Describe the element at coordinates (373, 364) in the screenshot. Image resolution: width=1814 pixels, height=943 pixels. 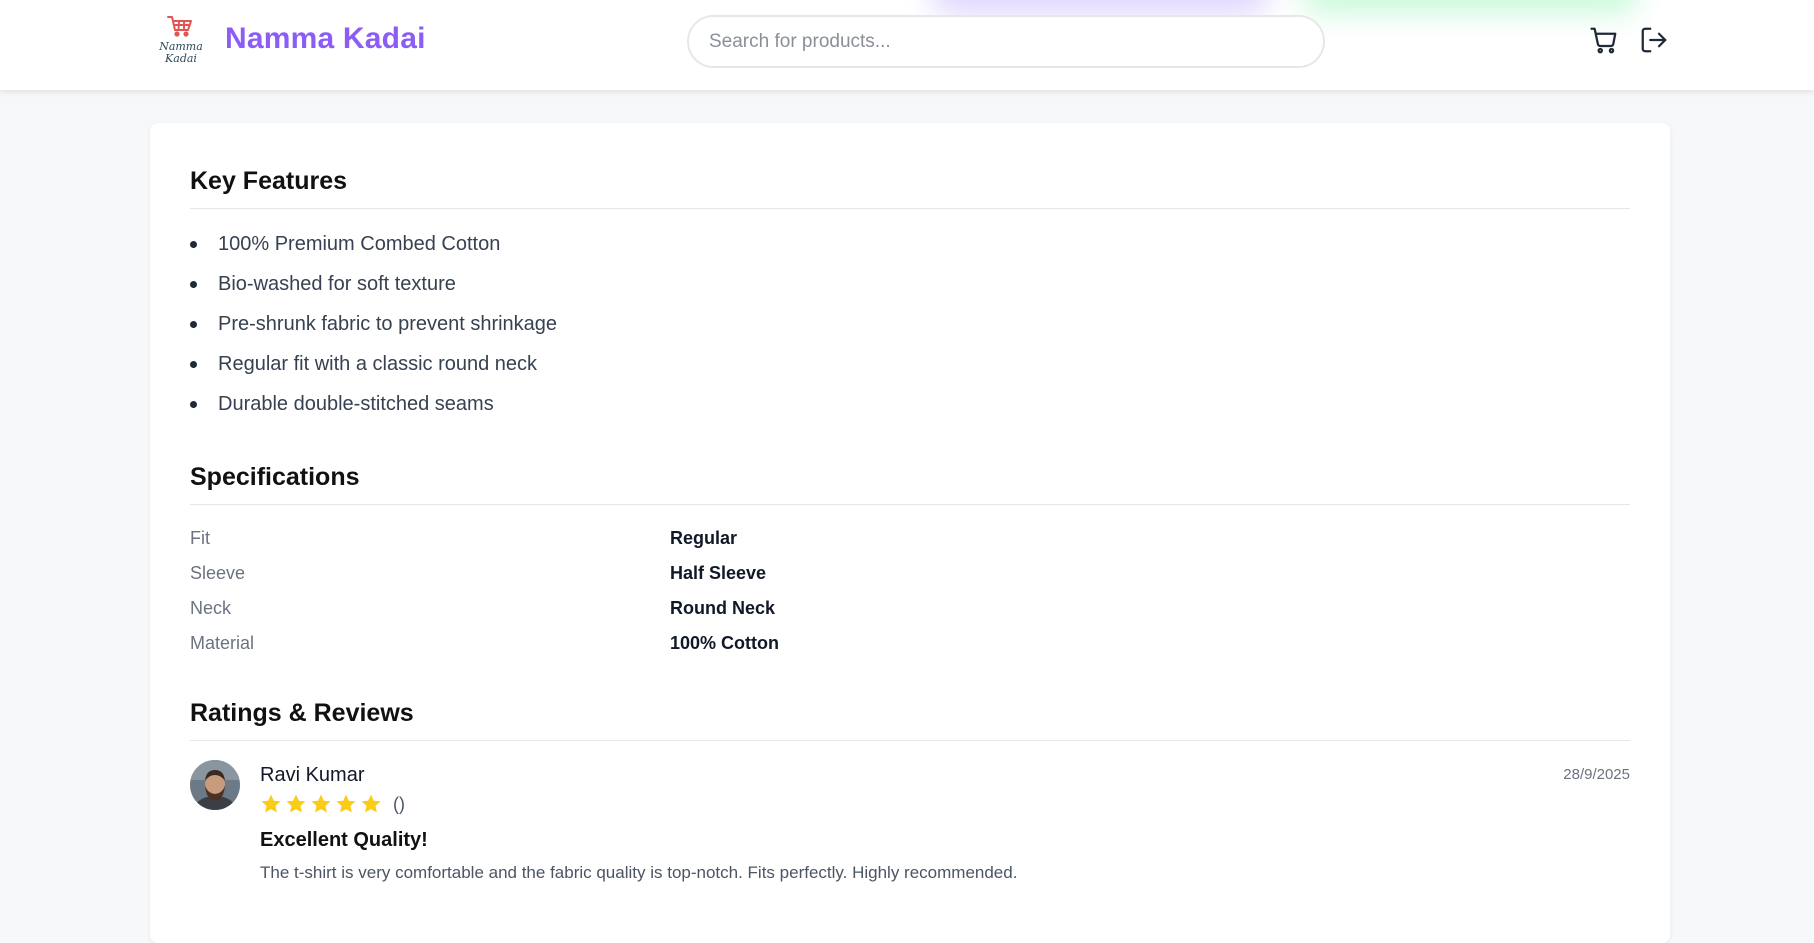
I see `feature-item: Regular fit with a classic round neck` at that location.